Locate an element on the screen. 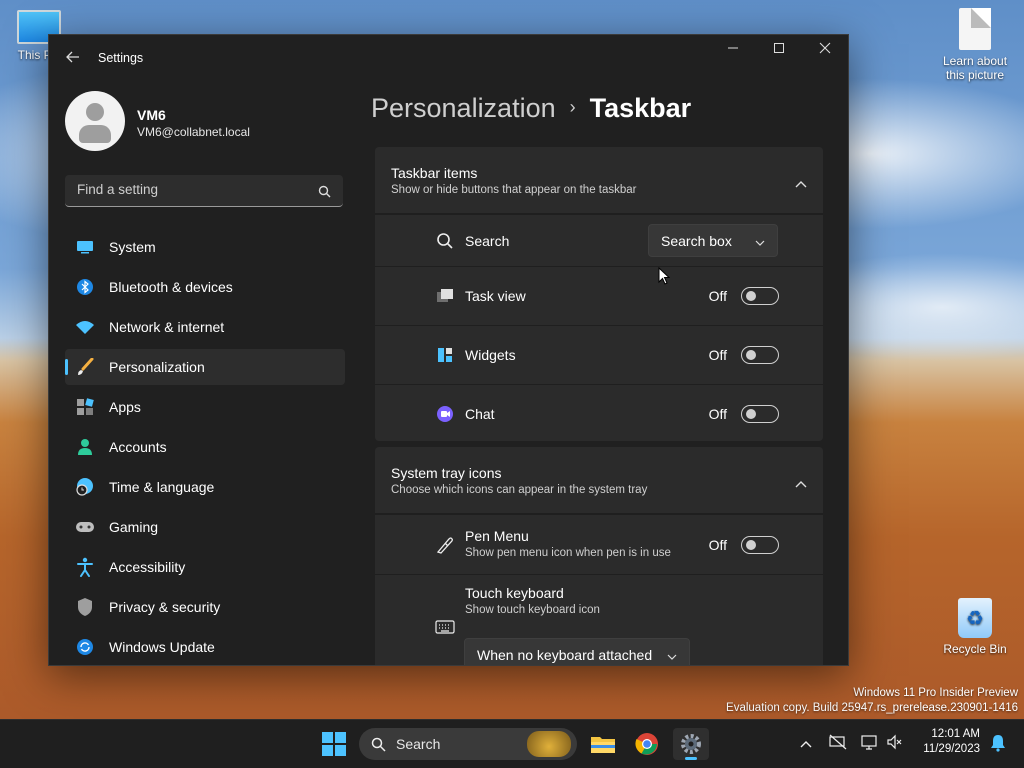 The image size is (1024, 768). title-bar: Settings is located at coordinates (448, 58).